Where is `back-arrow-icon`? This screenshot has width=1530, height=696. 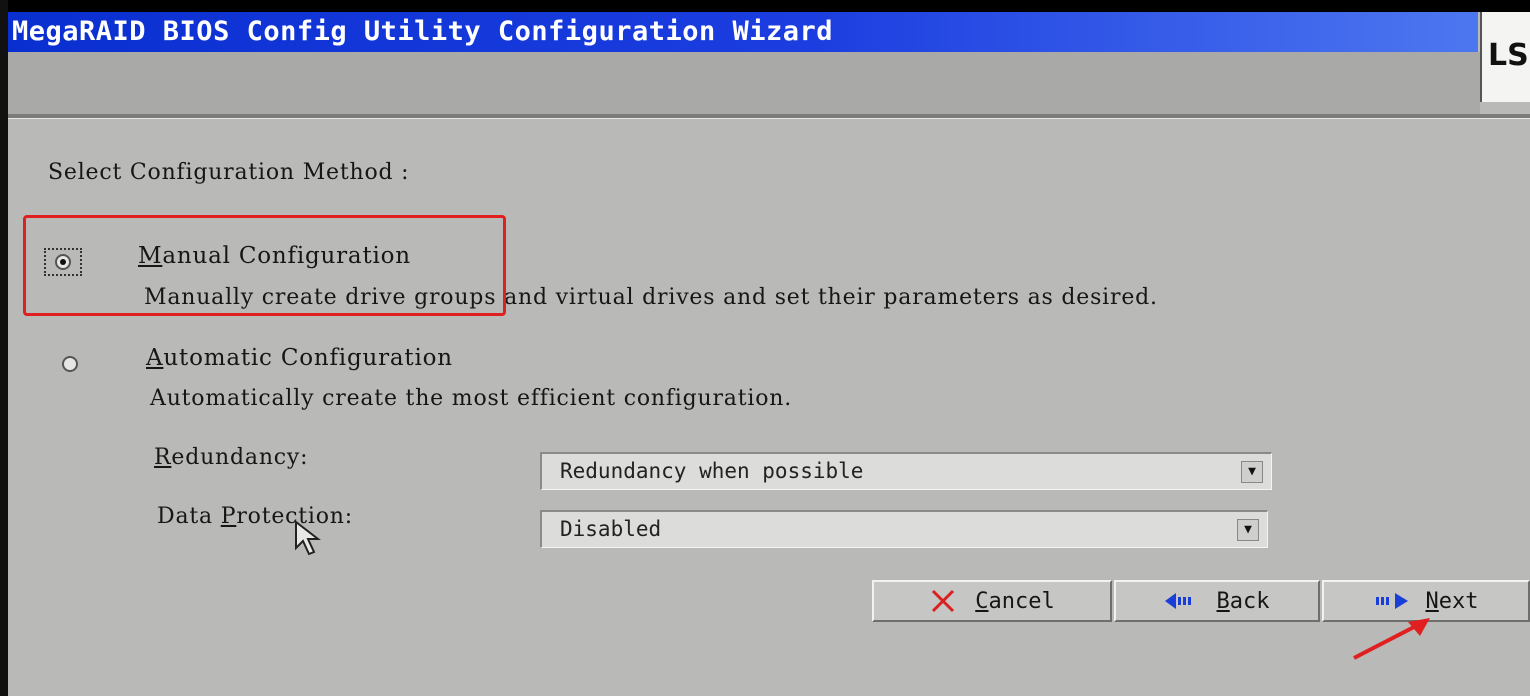
back-arrow-icon is located at coordinates (1181, 601).